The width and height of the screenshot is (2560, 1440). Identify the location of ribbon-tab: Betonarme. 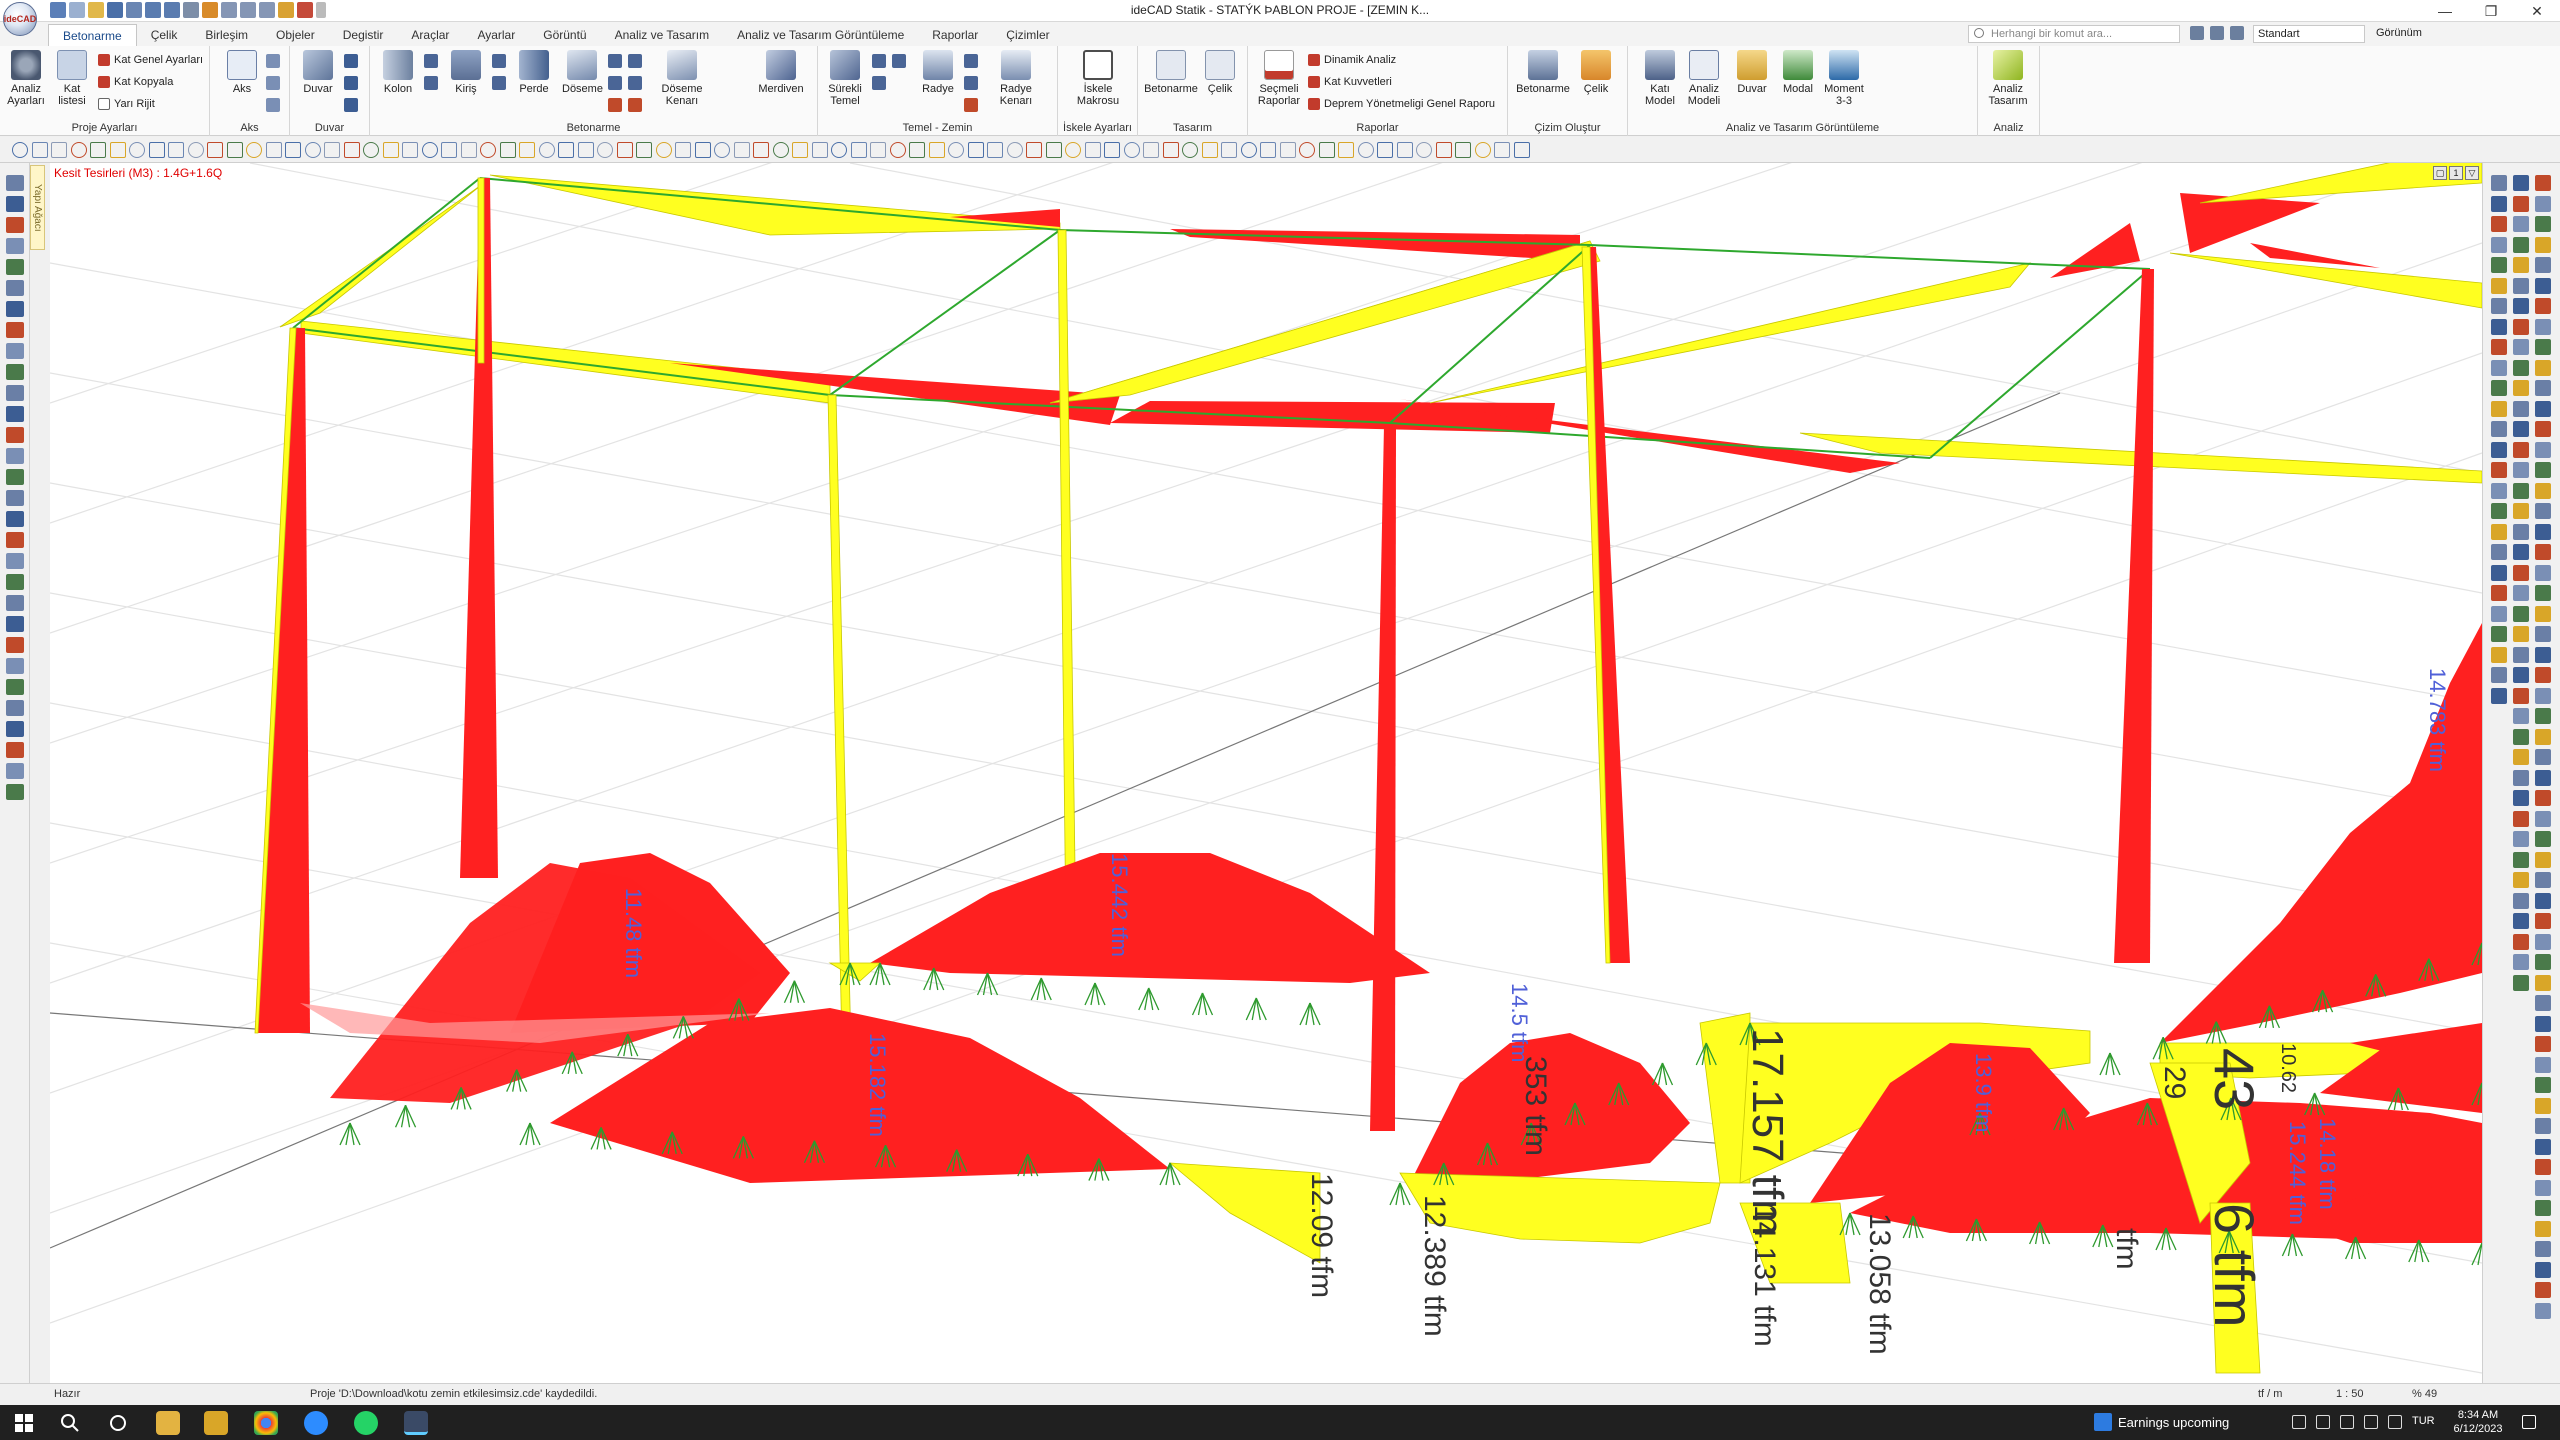
(92, 35).